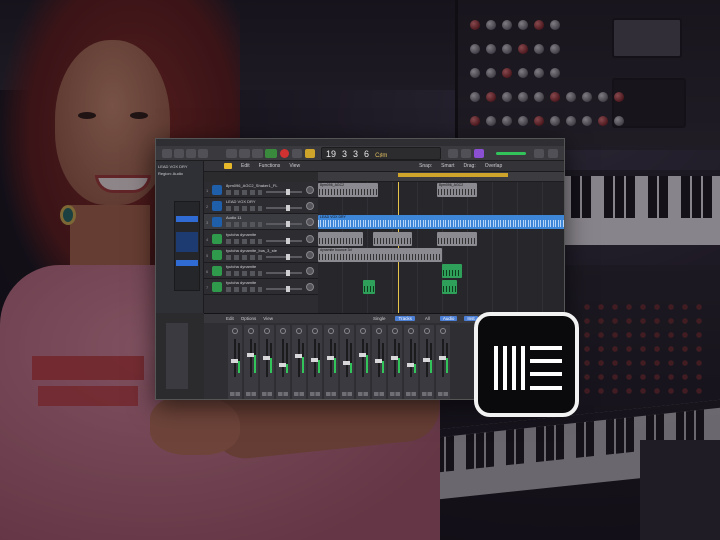  Describe the element at coordinates (268, 318) in the screenshot. I see `mixer-menu-view: View` at that location.